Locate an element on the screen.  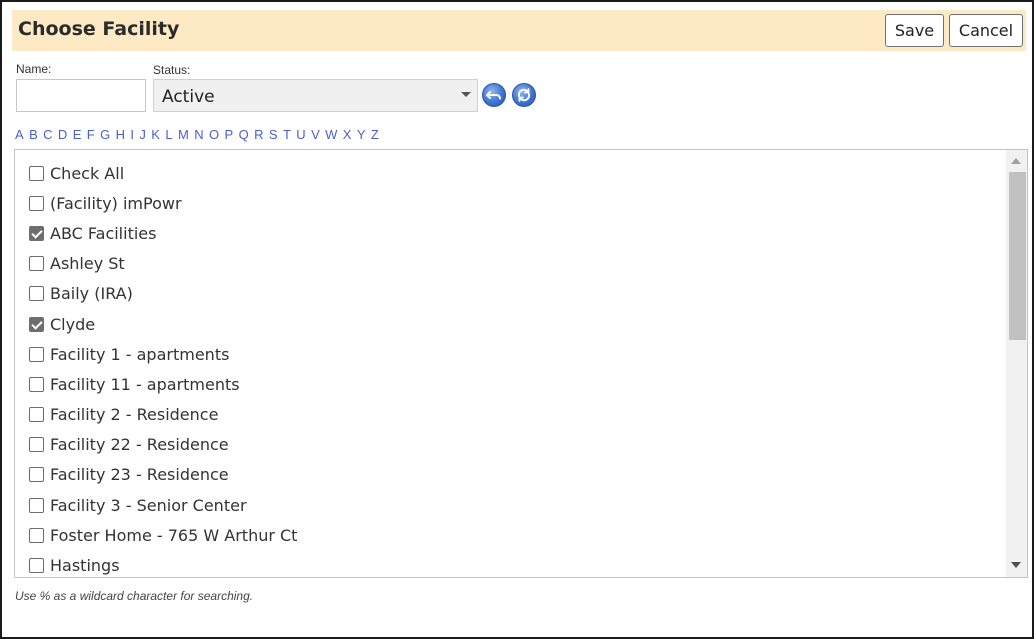
dialog-title: Choose Facility is located at coordinates (99, 29).